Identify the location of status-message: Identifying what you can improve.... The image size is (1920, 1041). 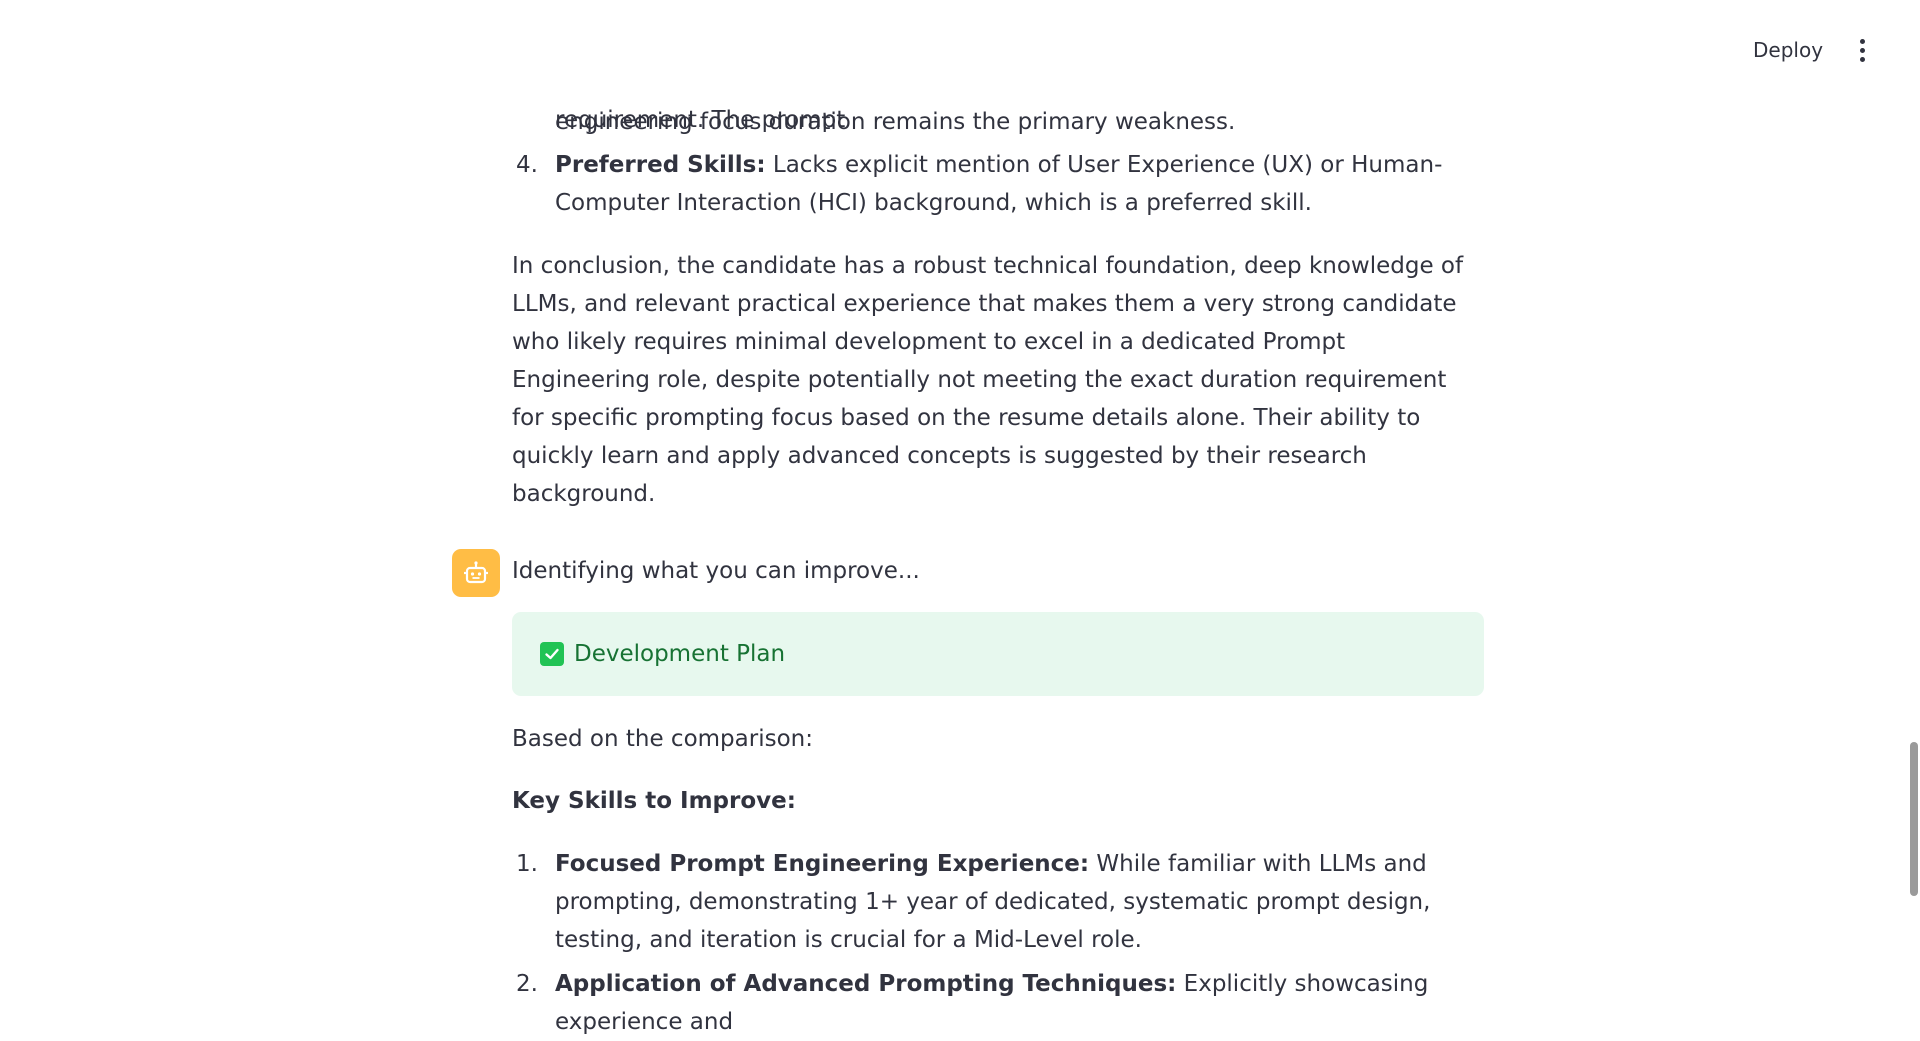
(716, 571).